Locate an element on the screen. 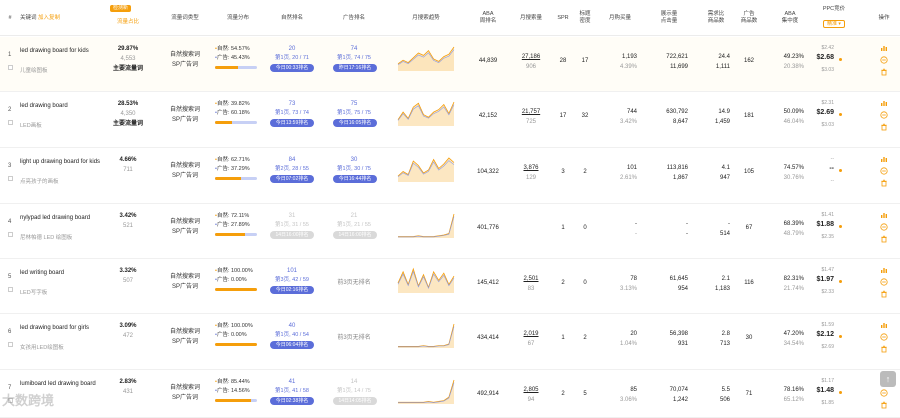 The width and height of the screenshot is (900, 418). organic-rank: 73 is located at coordinates (292, 104).